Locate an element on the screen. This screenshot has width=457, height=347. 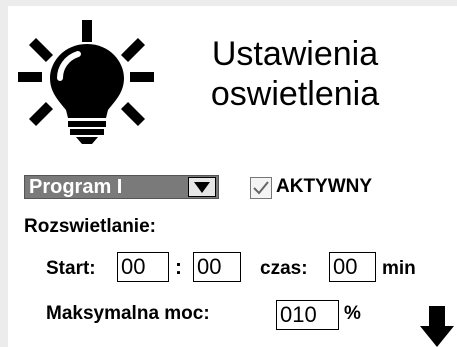
window-top-border is located at coordinates (228, 3).